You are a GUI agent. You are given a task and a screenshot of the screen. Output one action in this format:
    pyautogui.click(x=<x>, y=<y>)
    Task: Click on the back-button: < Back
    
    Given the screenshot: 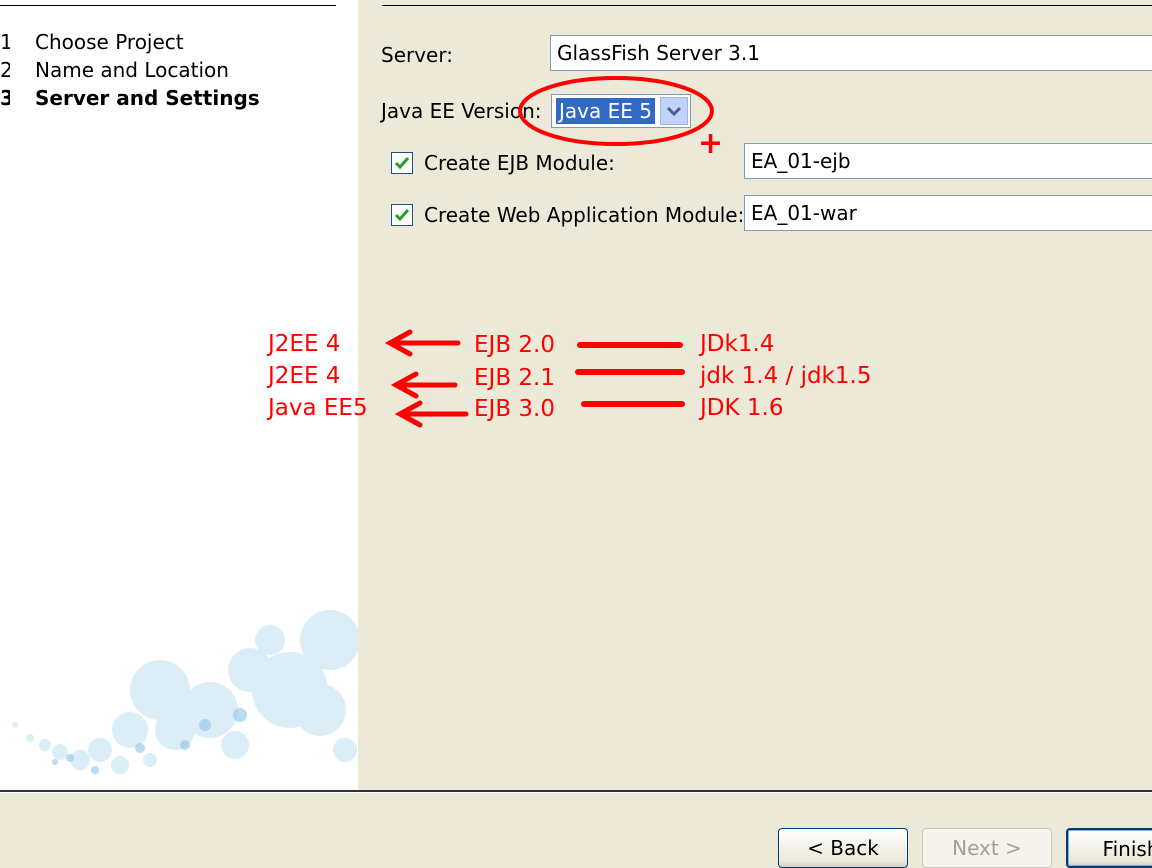 What is the action you would take?
    pyautogui.click(x=843, y=848)
    